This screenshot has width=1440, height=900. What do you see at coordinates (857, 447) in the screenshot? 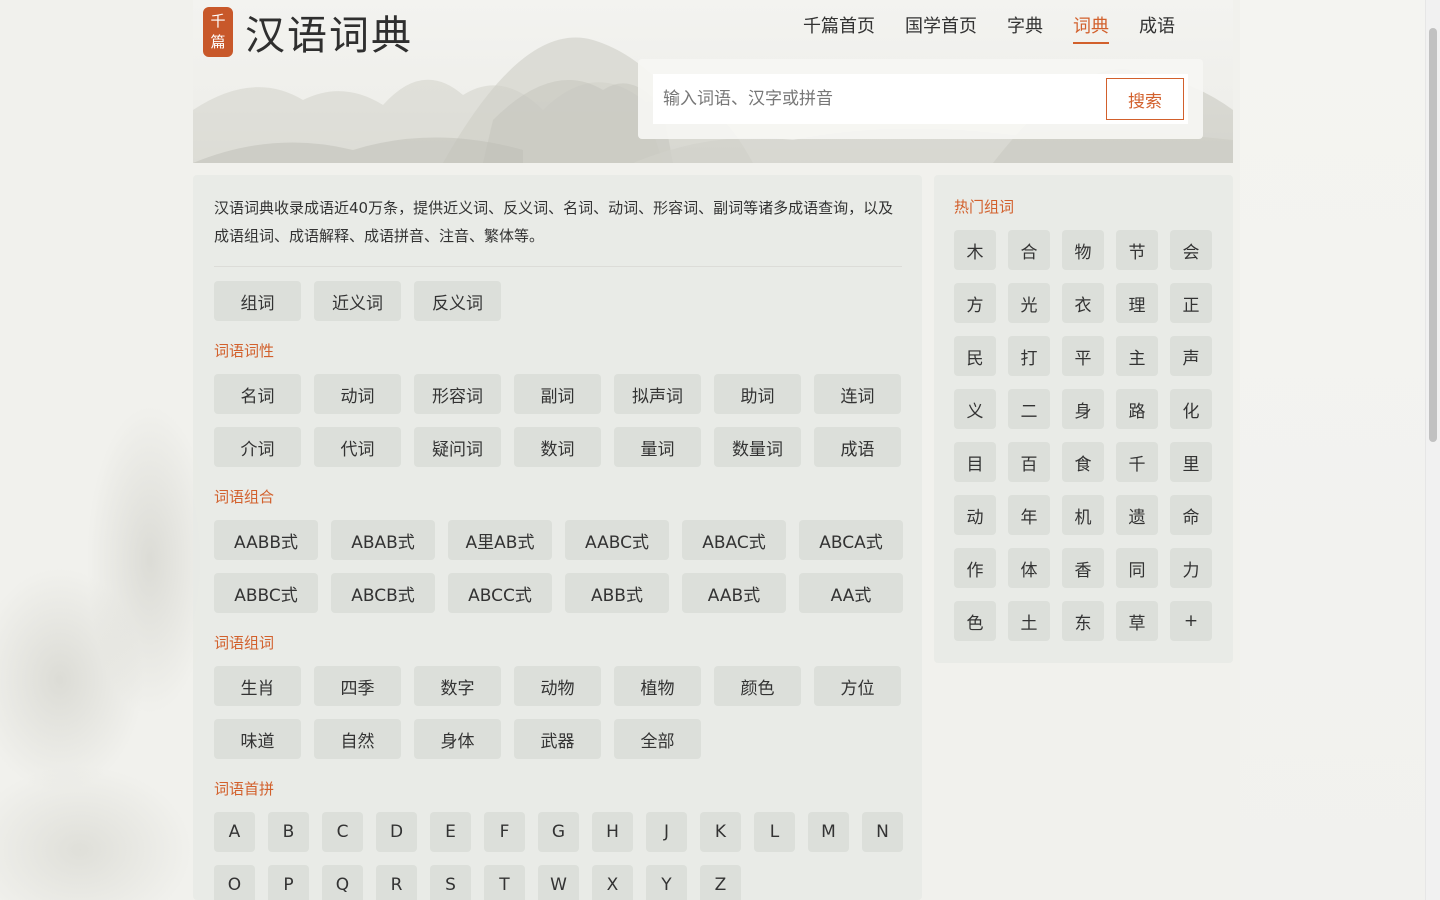
I see `pos-chip: 成语` at bounding box center [857, 447].